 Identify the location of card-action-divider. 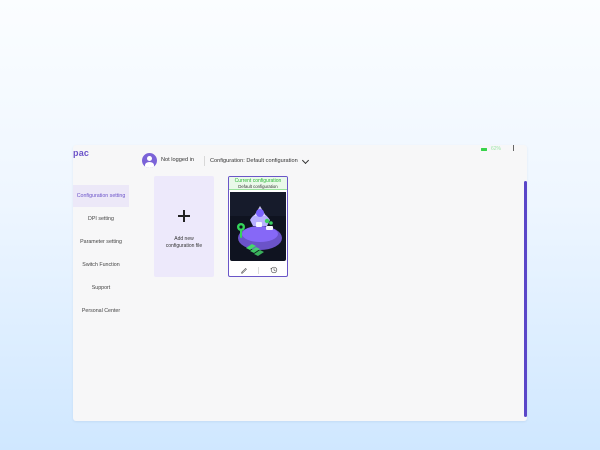
(258, 270).